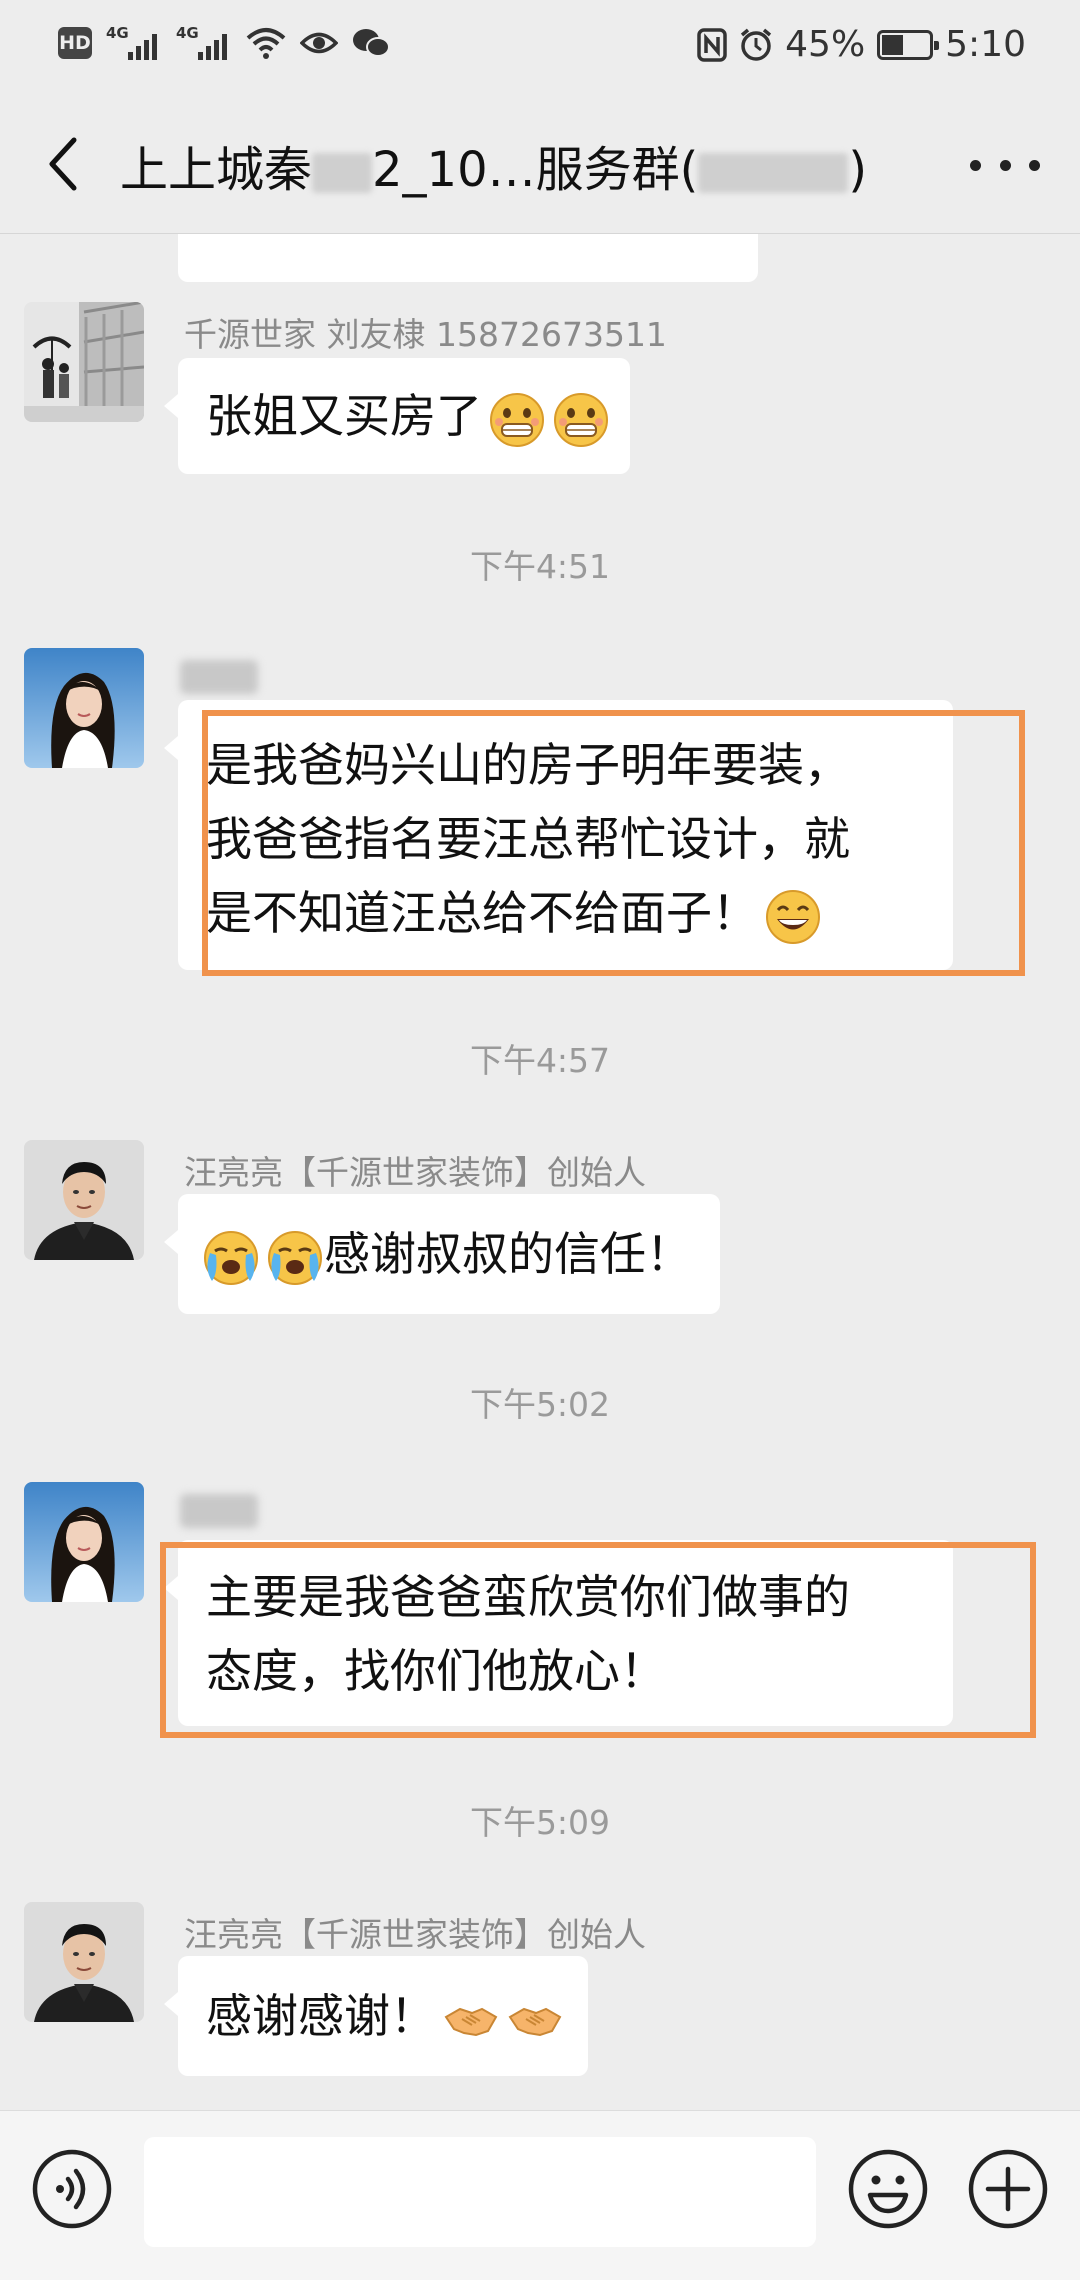 The height and width of the screenshot is (2280, 1080). What do you see at coordinates (888, 2189) in the screenshot?
I see `emoji-icon` at bounding box center [888, 2189].